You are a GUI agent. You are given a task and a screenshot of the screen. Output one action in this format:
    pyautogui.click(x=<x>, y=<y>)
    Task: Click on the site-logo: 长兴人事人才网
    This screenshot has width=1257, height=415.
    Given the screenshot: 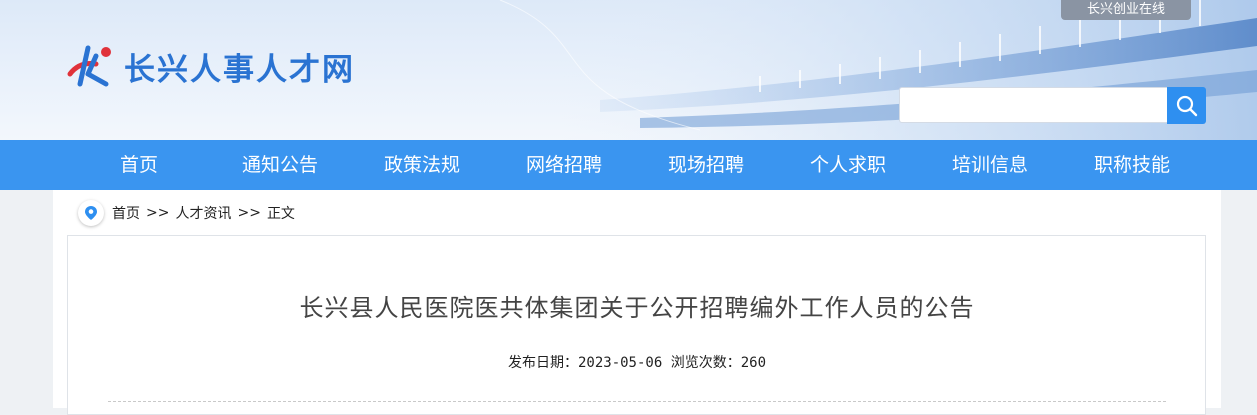 What is the action you would take?
    pyautogui.click(x=210, y=66)
    